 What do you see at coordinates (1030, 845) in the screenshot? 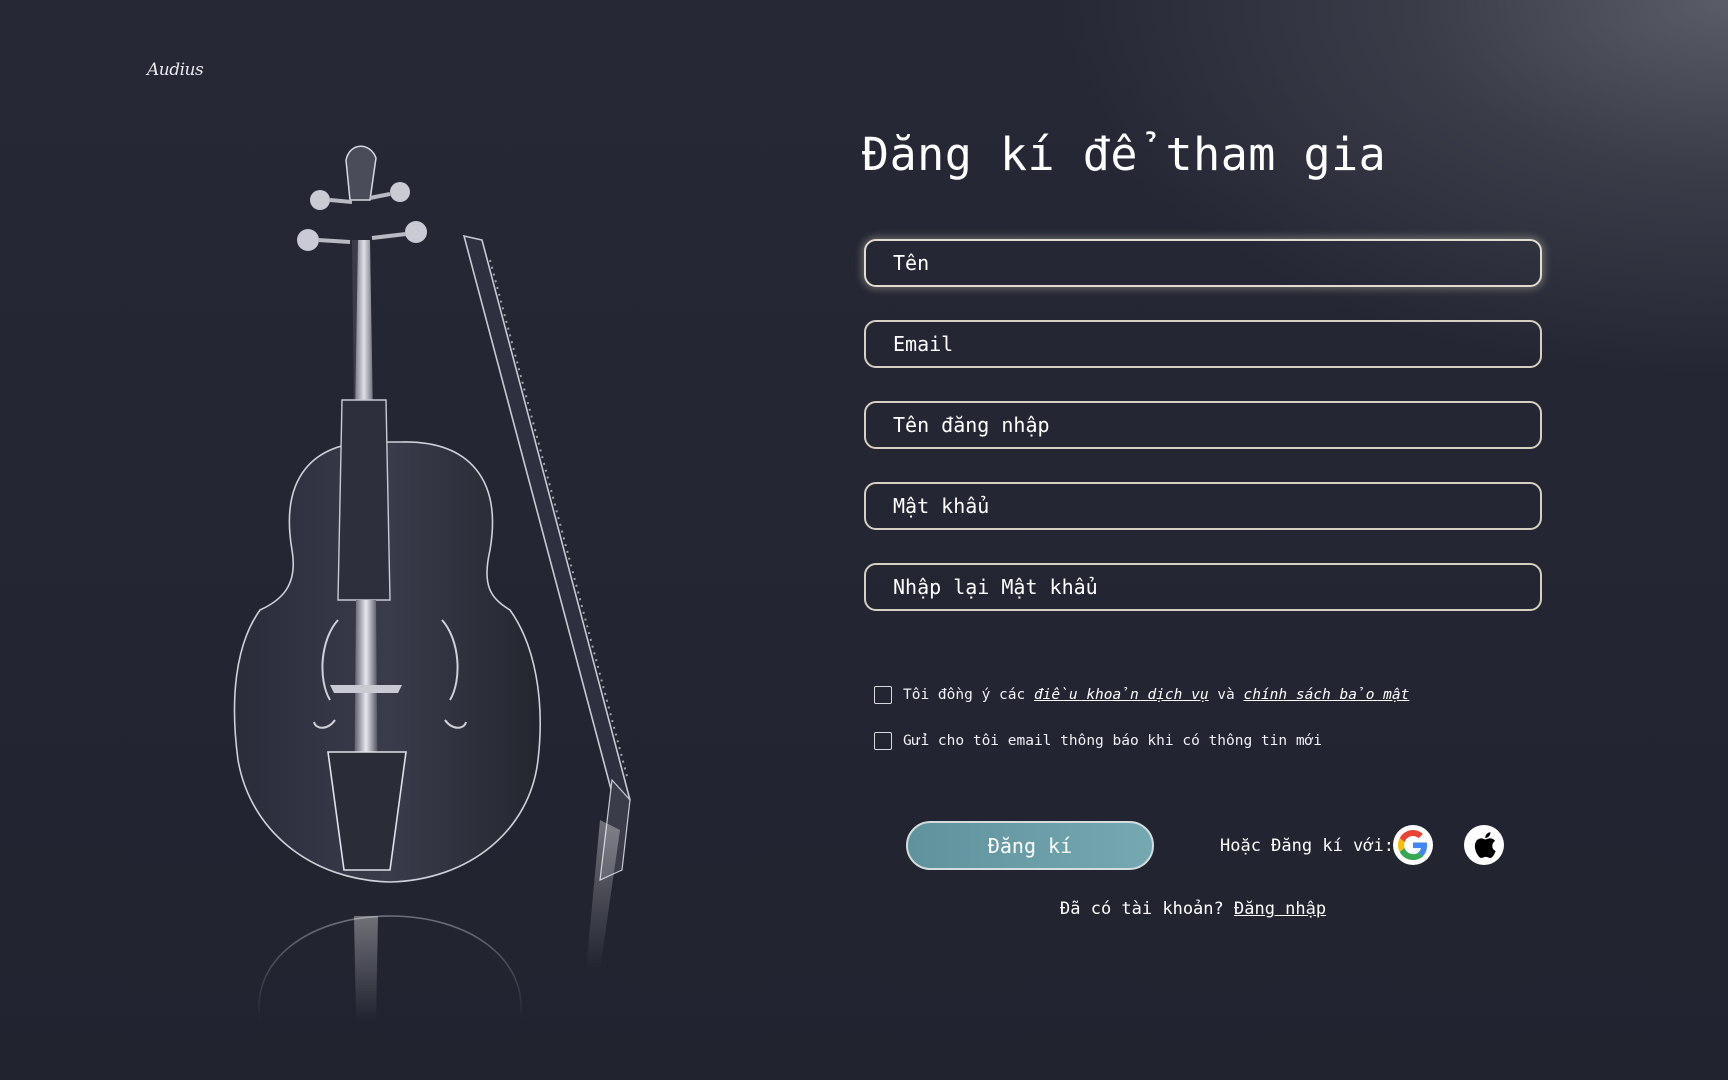
I see `signup-button: Đăng kí` at bounding box center [1030, 845].